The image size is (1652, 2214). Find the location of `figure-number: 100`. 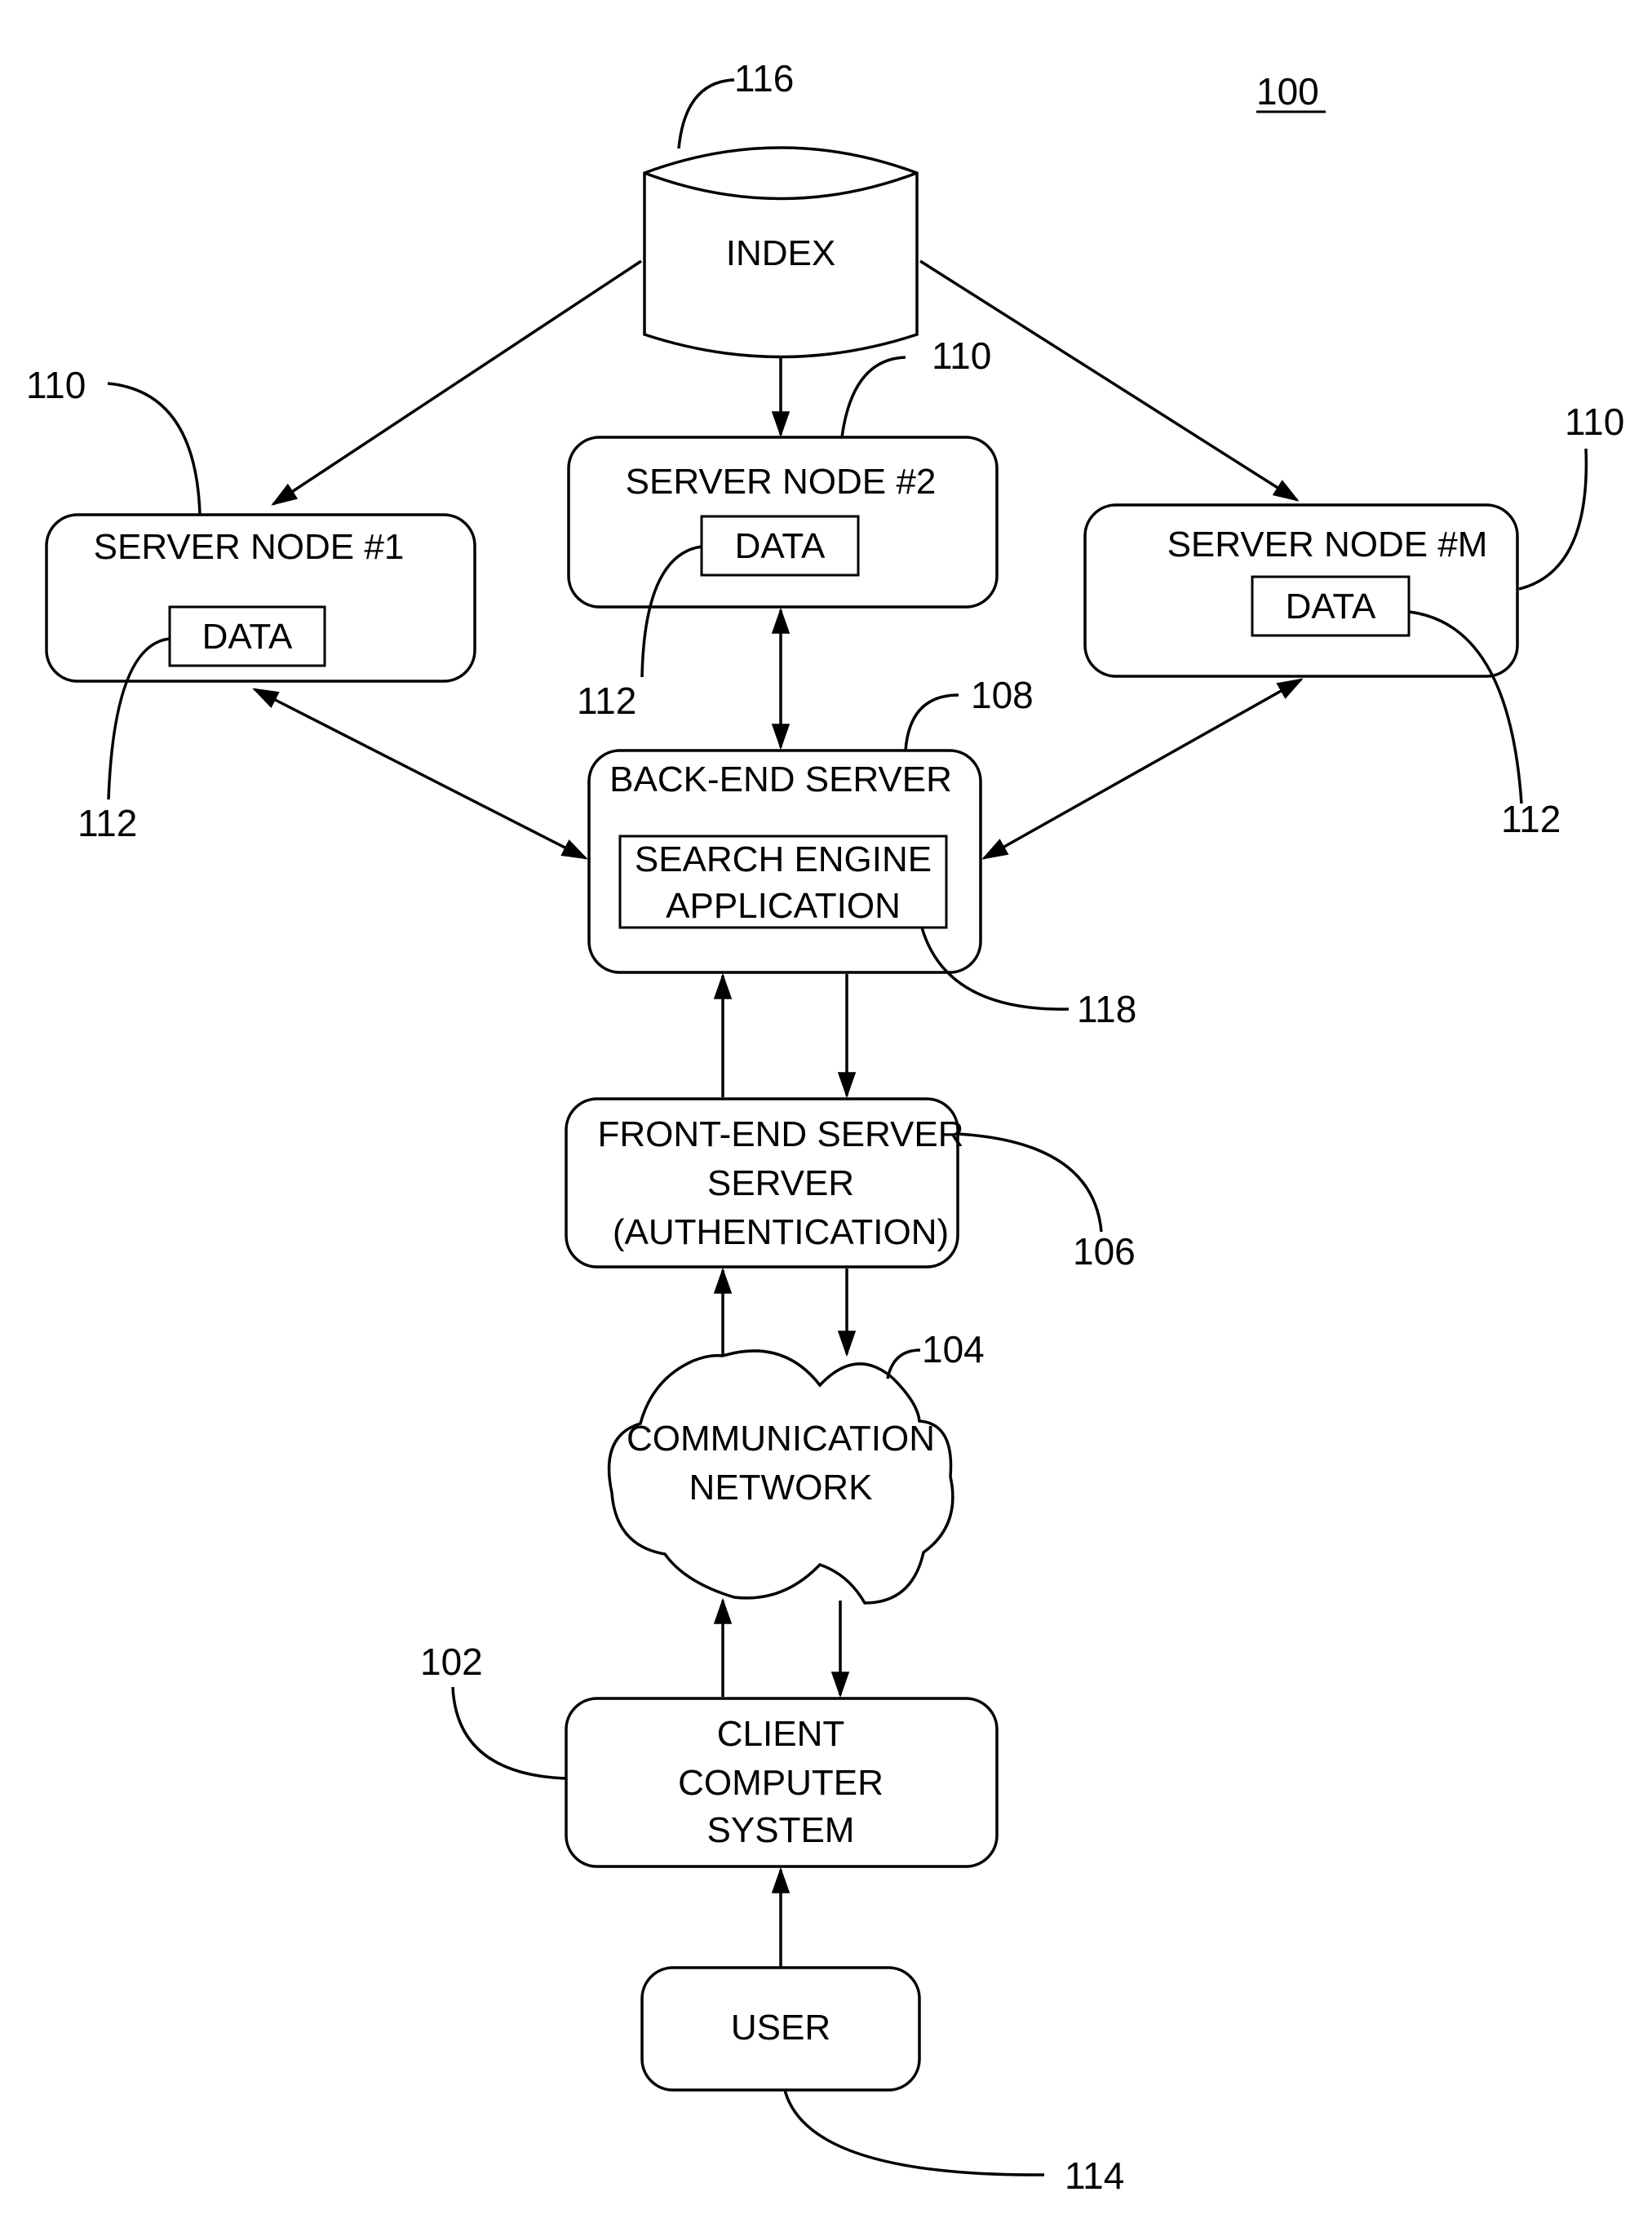

figure-number: 100 is located at coordinates (1287, 91).